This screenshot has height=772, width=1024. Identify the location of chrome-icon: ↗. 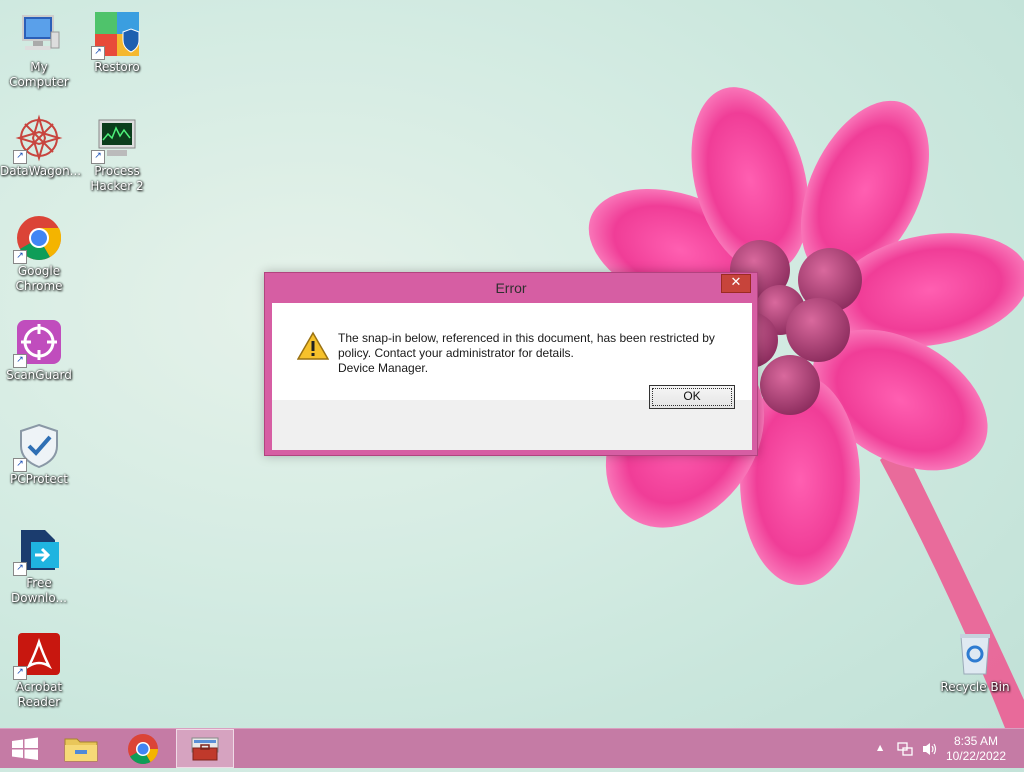
(38, 239).